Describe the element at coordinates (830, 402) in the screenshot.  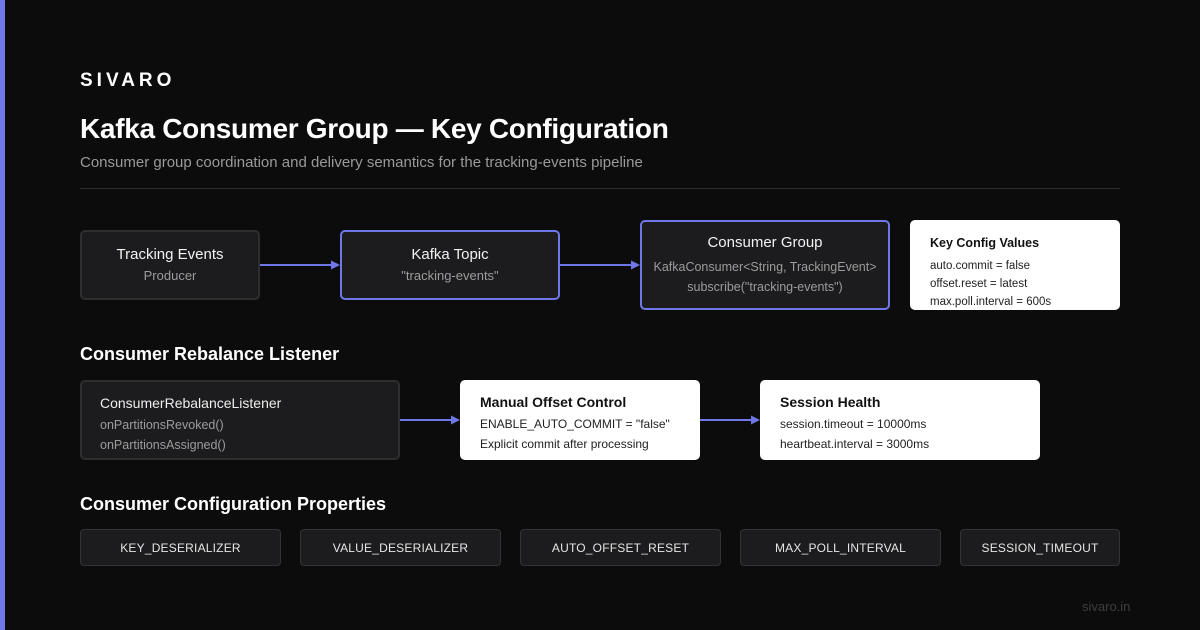
I see `session-health-title: Session Health` at that location.